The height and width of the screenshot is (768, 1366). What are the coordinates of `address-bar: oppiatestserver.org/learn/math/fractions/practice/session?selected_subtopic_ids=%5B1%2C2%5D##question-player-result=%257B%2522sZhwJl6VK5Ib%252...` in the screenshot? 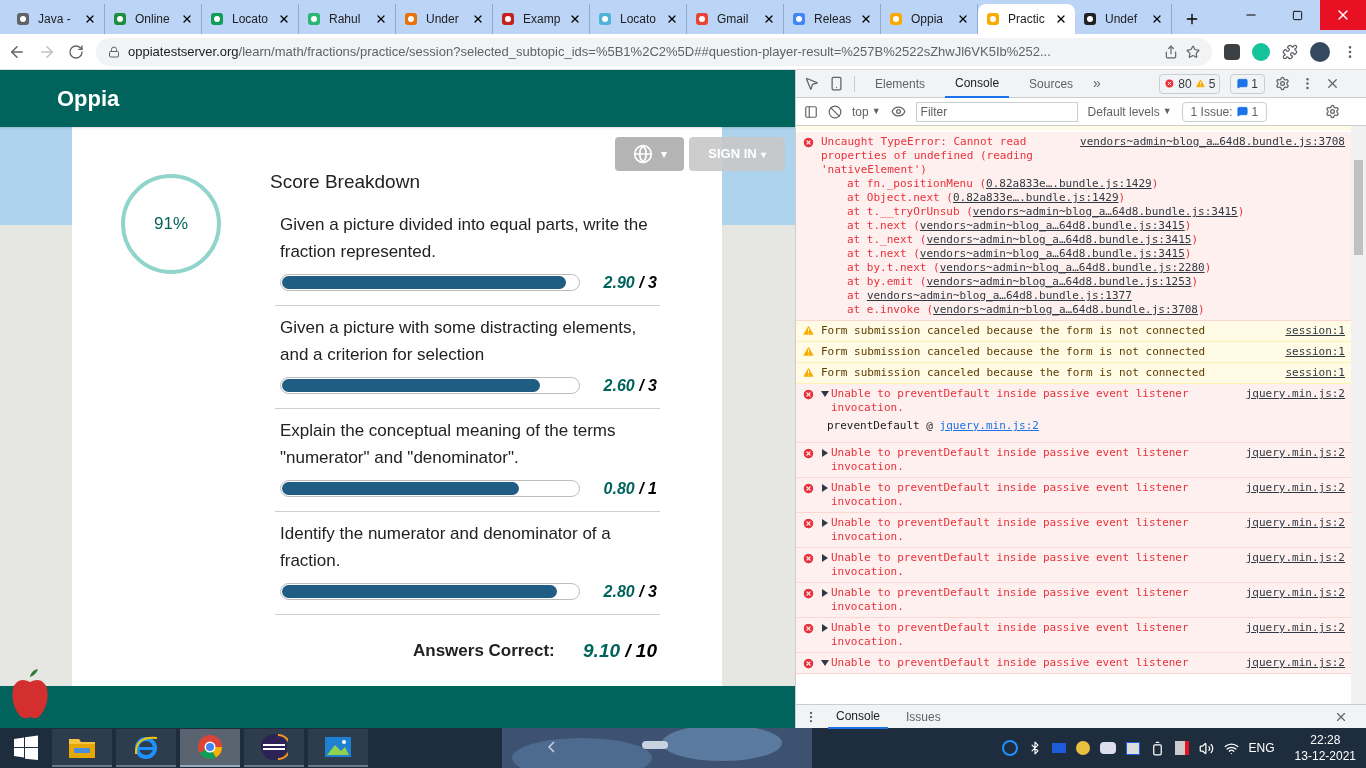 It's located at (654, 51).